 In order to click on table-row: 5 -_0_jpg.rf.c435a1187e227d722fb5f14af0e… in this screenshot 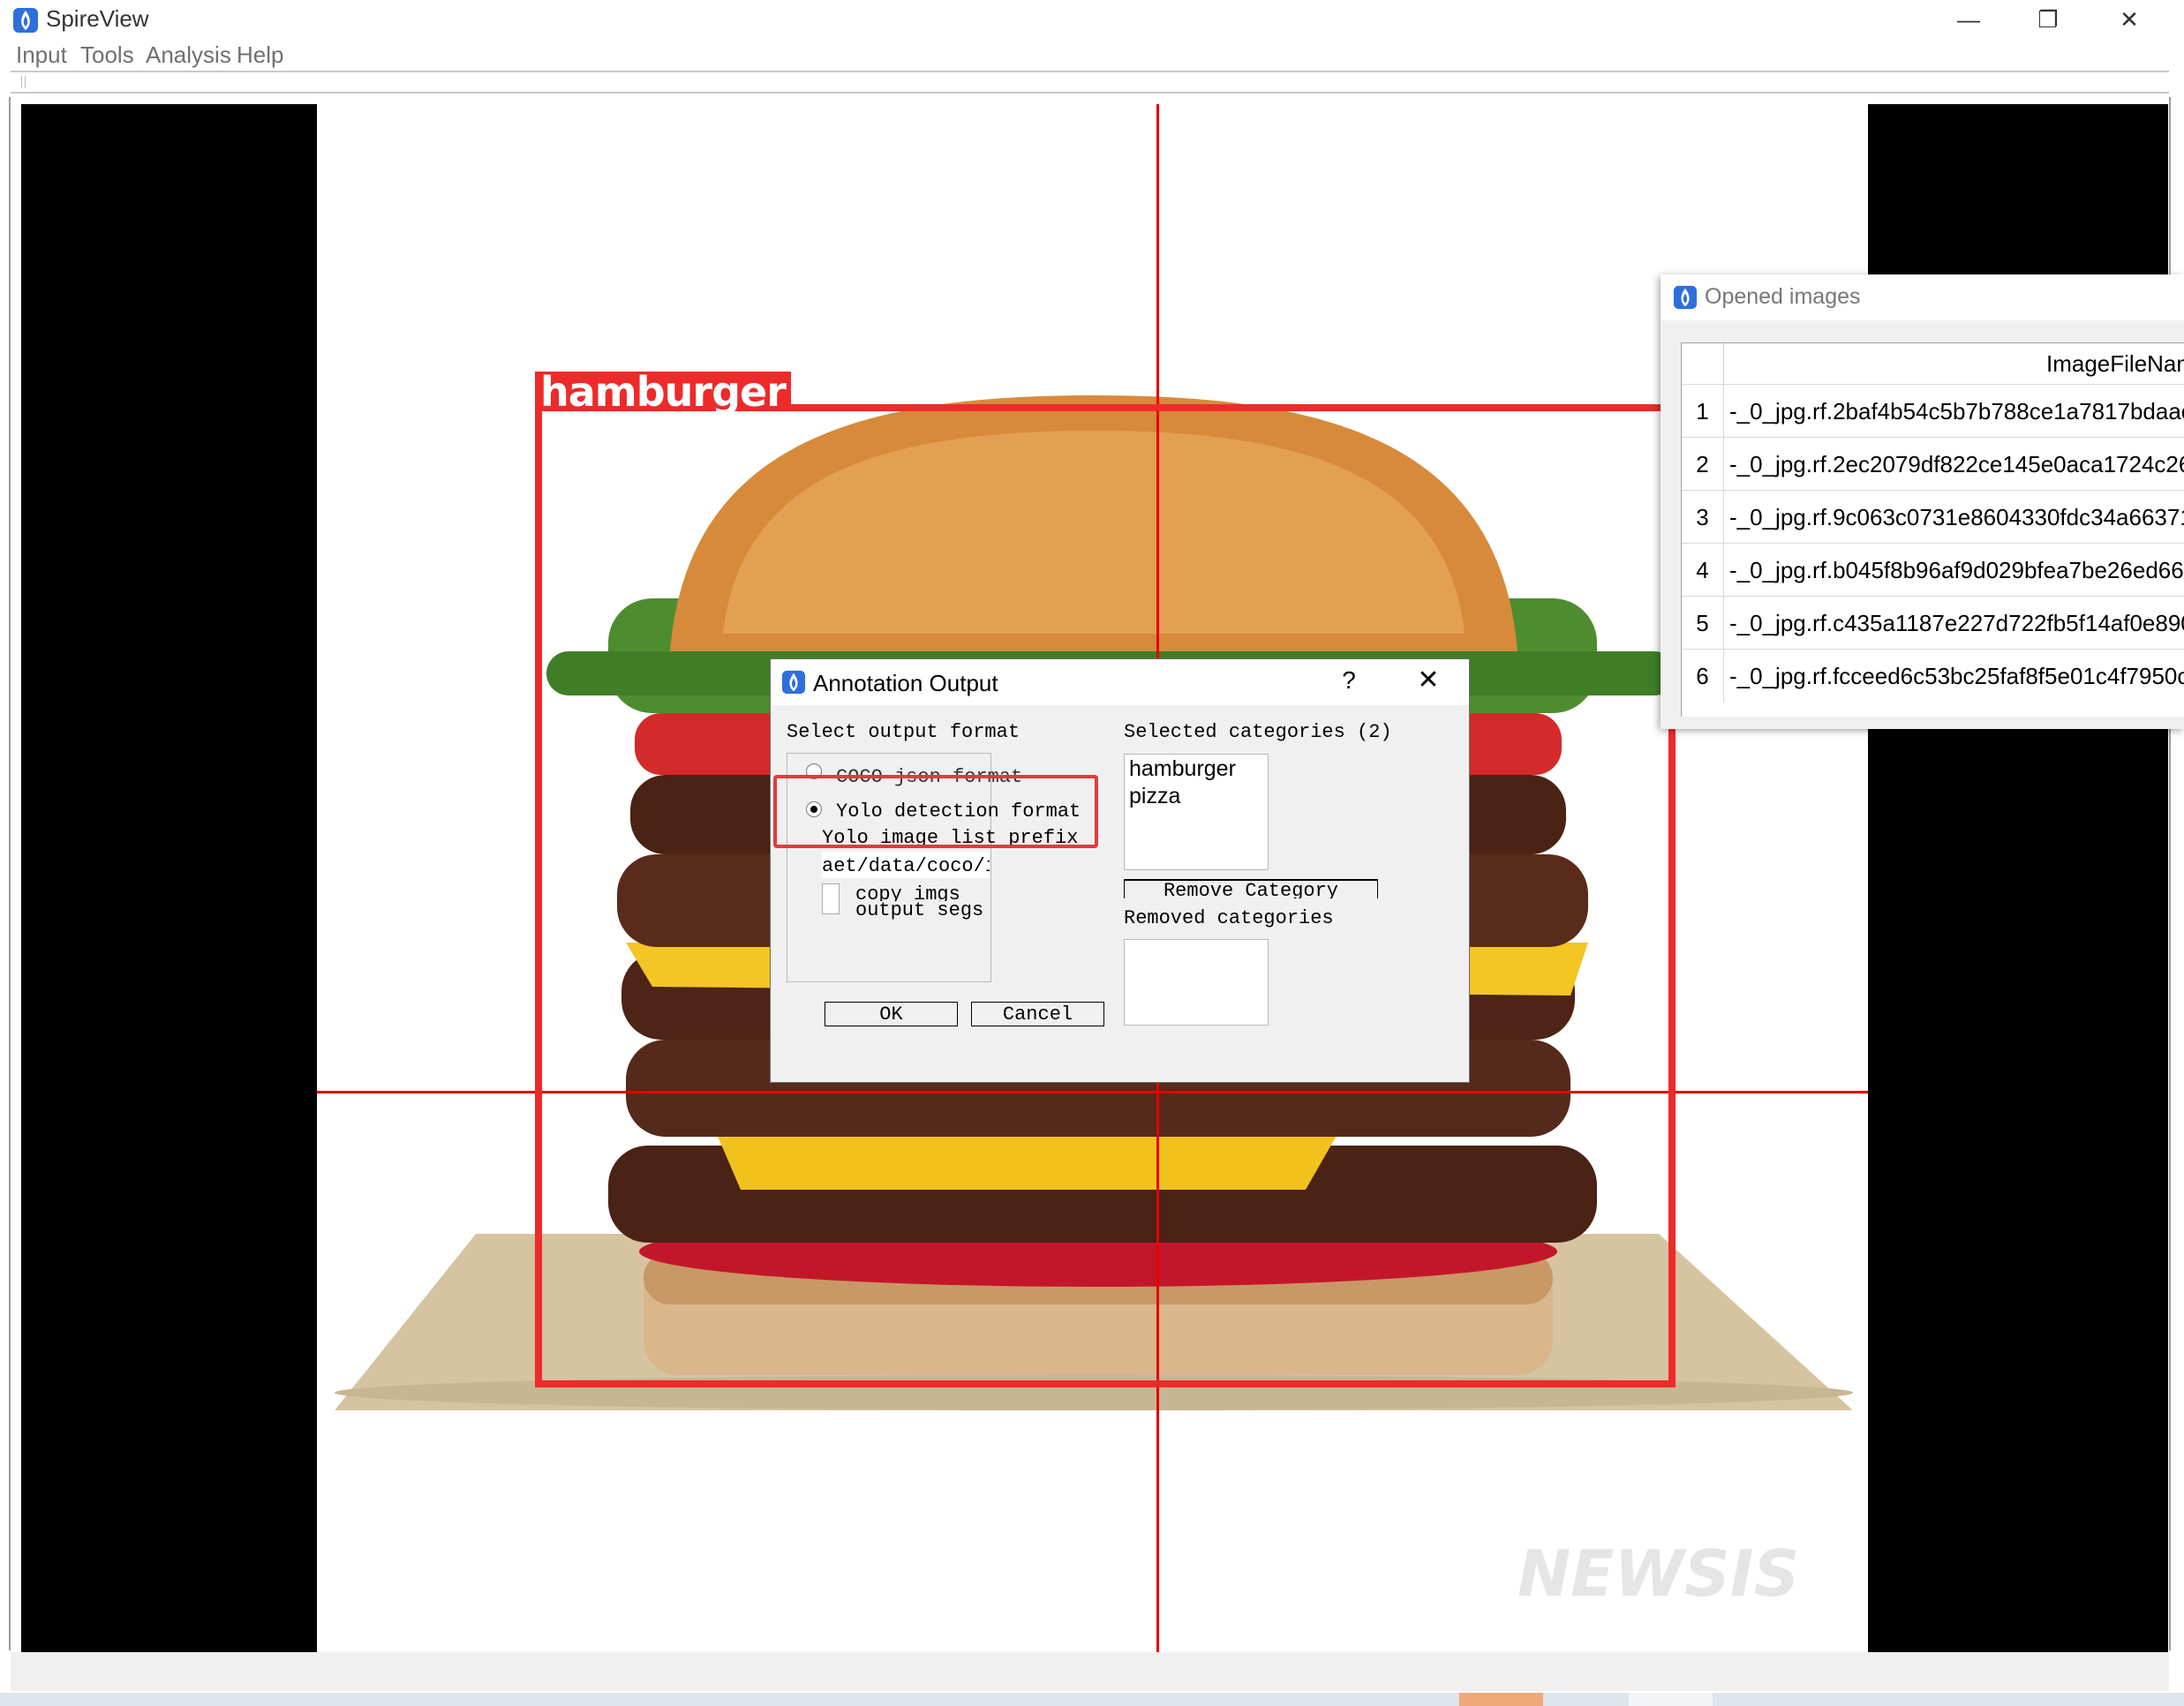, I will do `click(1933, 623)`.